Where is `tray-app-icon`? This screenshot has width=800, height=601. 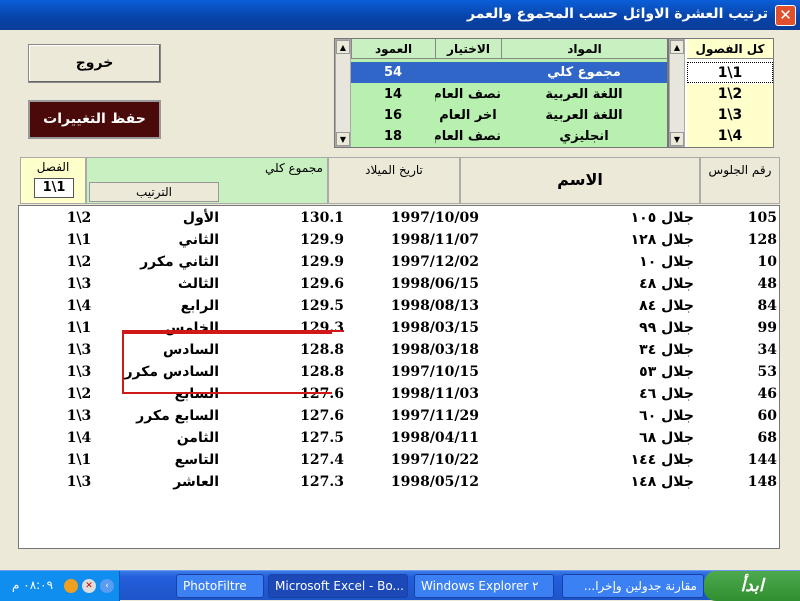
tray-app-icon is located at coordinates (71, 586).